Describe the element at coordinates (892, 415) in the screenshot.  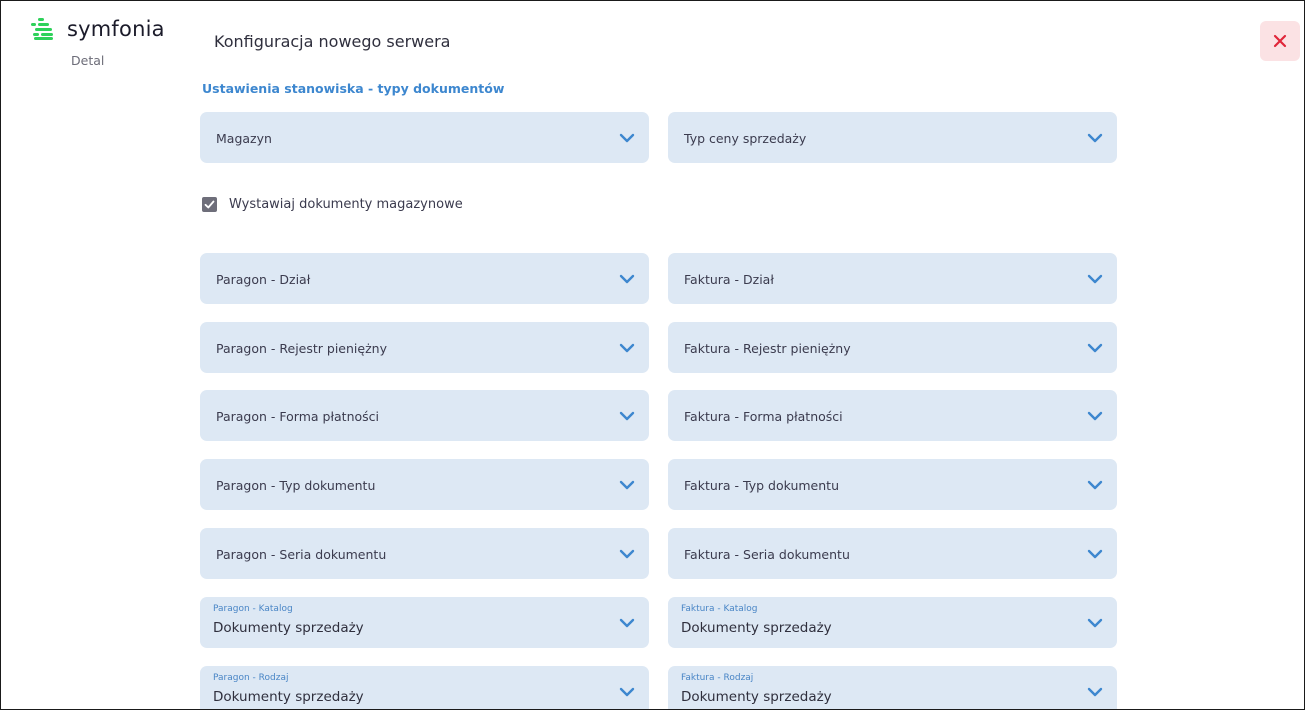
I see `faktura-forma-platnosci-select: Faktura - Forma płatności` at that location.